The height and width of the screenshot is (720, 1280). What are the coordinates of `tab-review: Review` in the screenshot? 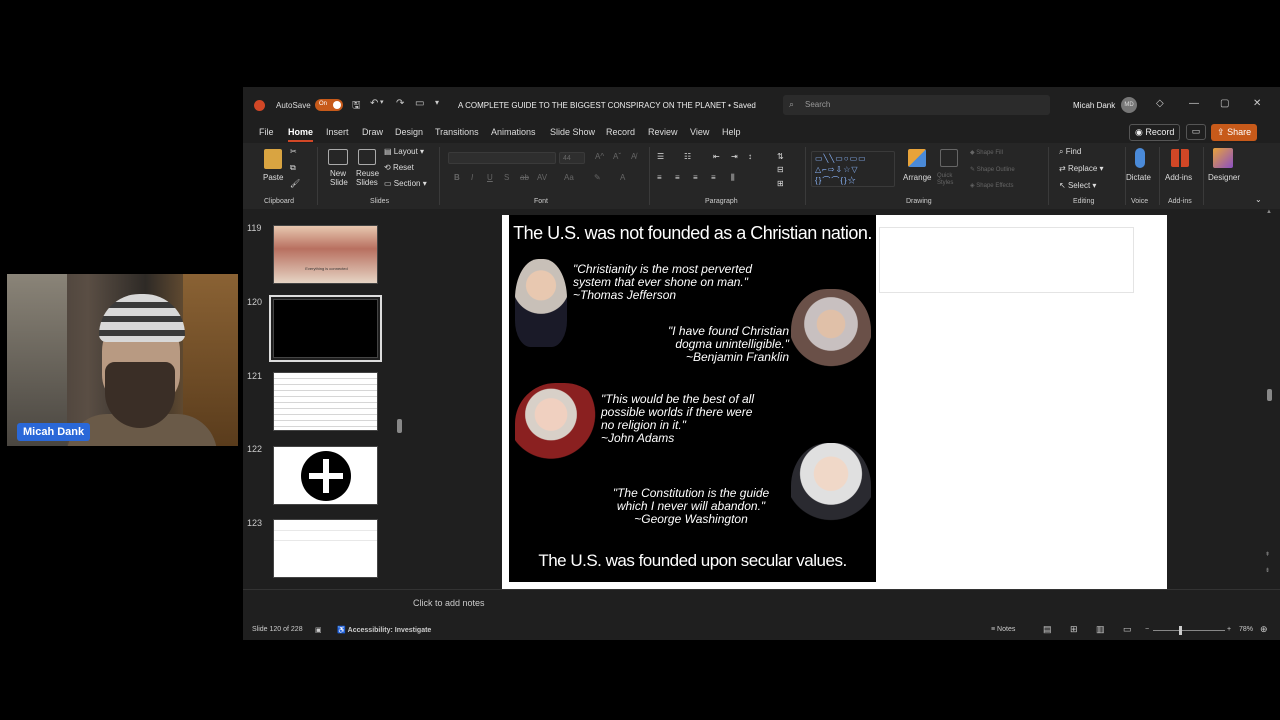 It's located at (663, 132).